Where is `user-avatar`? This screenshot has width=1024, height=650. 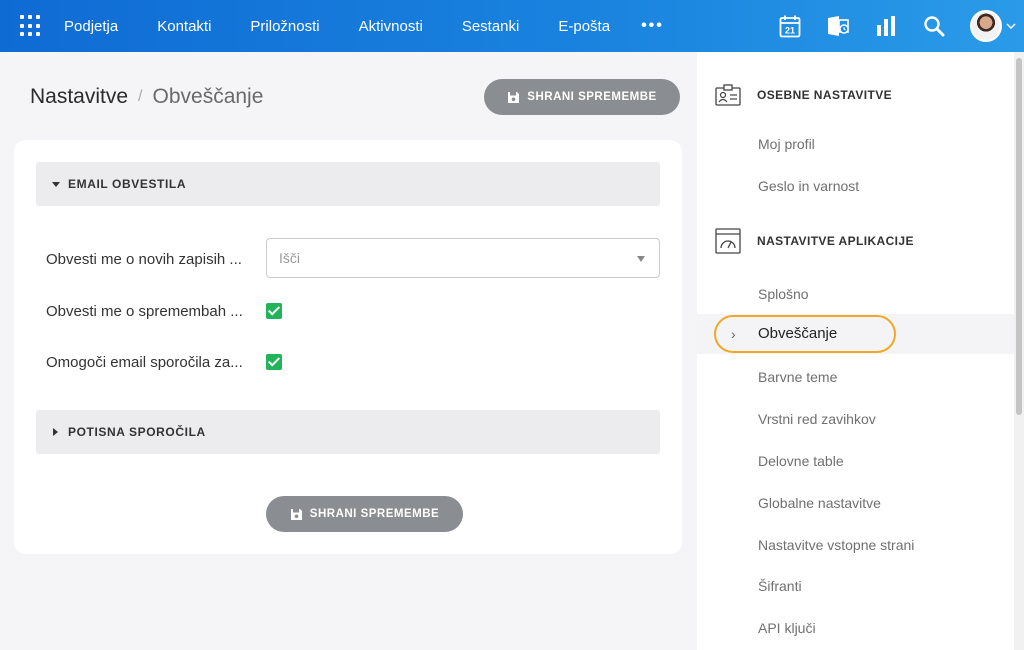 user-avatar is located at coordinates (986, 26).